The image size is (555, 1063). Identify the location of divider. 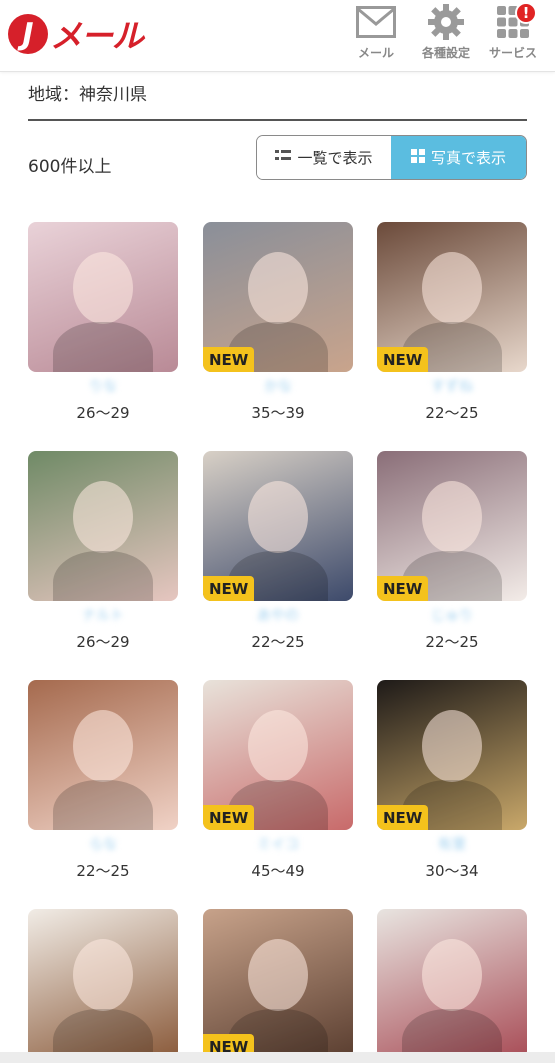
(277, 120).